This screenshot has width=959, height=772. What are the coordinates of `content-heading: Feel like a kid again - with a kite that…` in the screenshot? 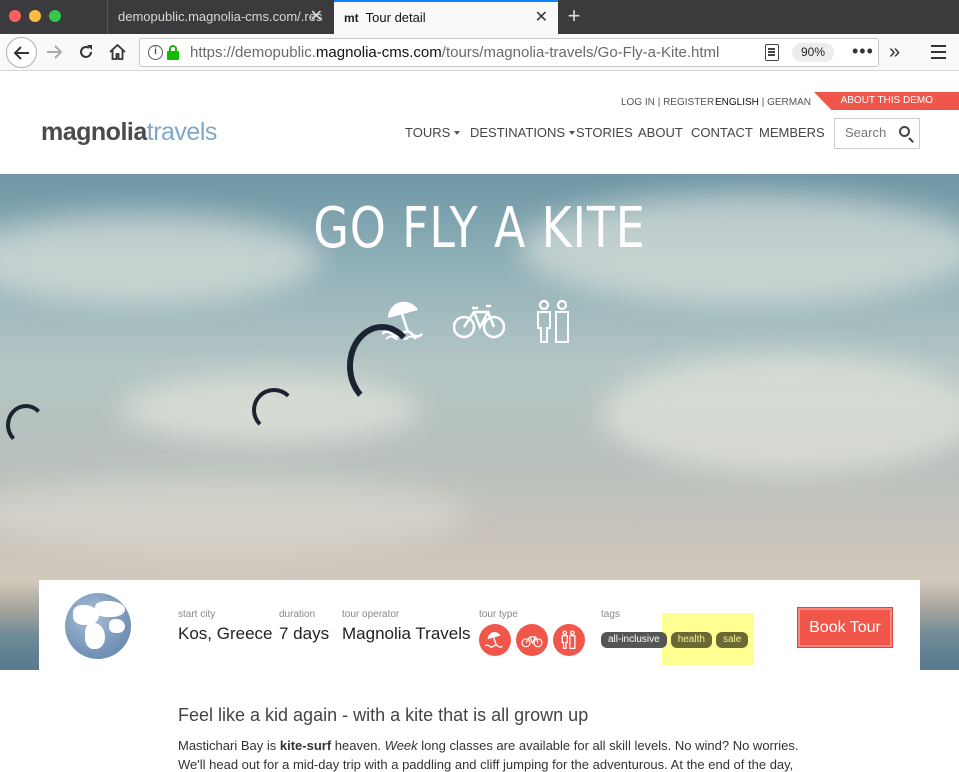 It's located at (383, 715).